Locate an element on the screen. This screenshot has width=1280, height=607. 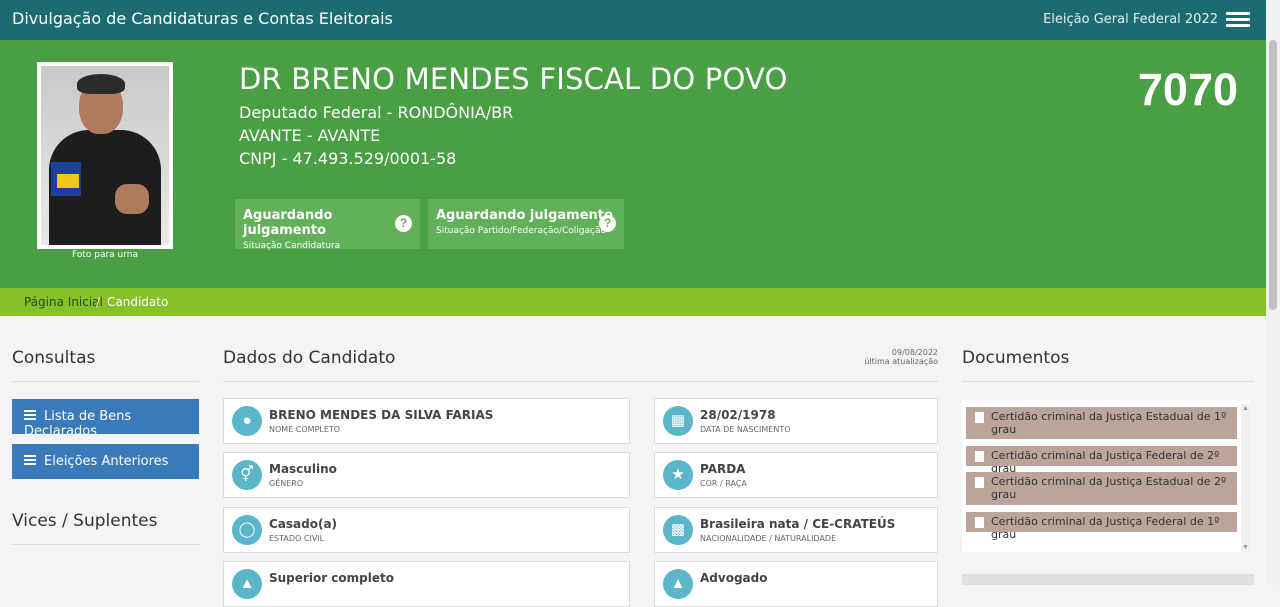
documents-scrollbar: ▲ ▼ is located at coordinates (1245, 478).